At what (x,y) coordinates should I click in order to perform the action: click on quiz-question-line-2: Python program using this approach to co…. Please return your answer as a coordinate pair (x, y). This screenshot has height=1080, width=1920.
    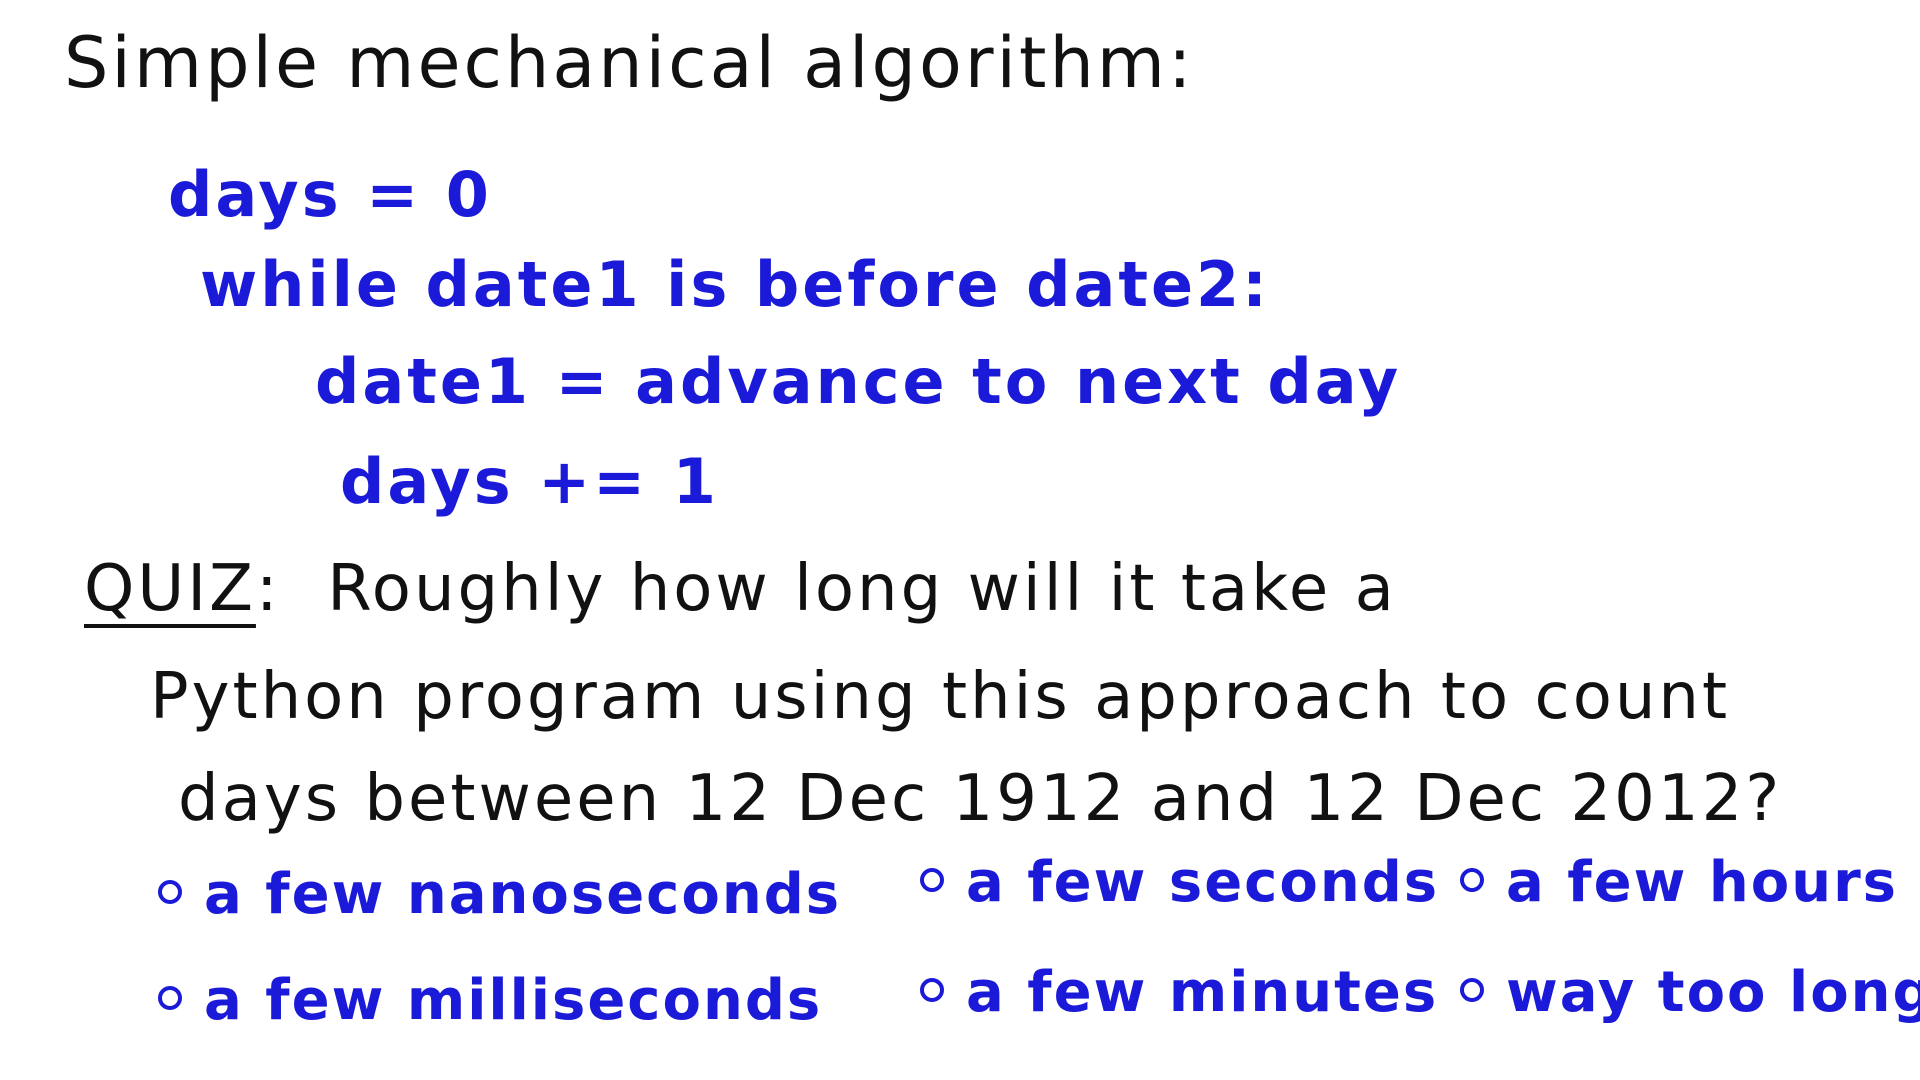
    Looking at the image, I should click on (940, 697).